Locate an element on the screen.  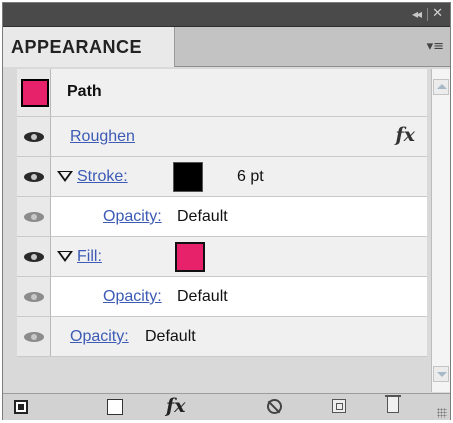
panel-tab-row: APPEARANCE ▾≡ is located at coordinates (226, 47).